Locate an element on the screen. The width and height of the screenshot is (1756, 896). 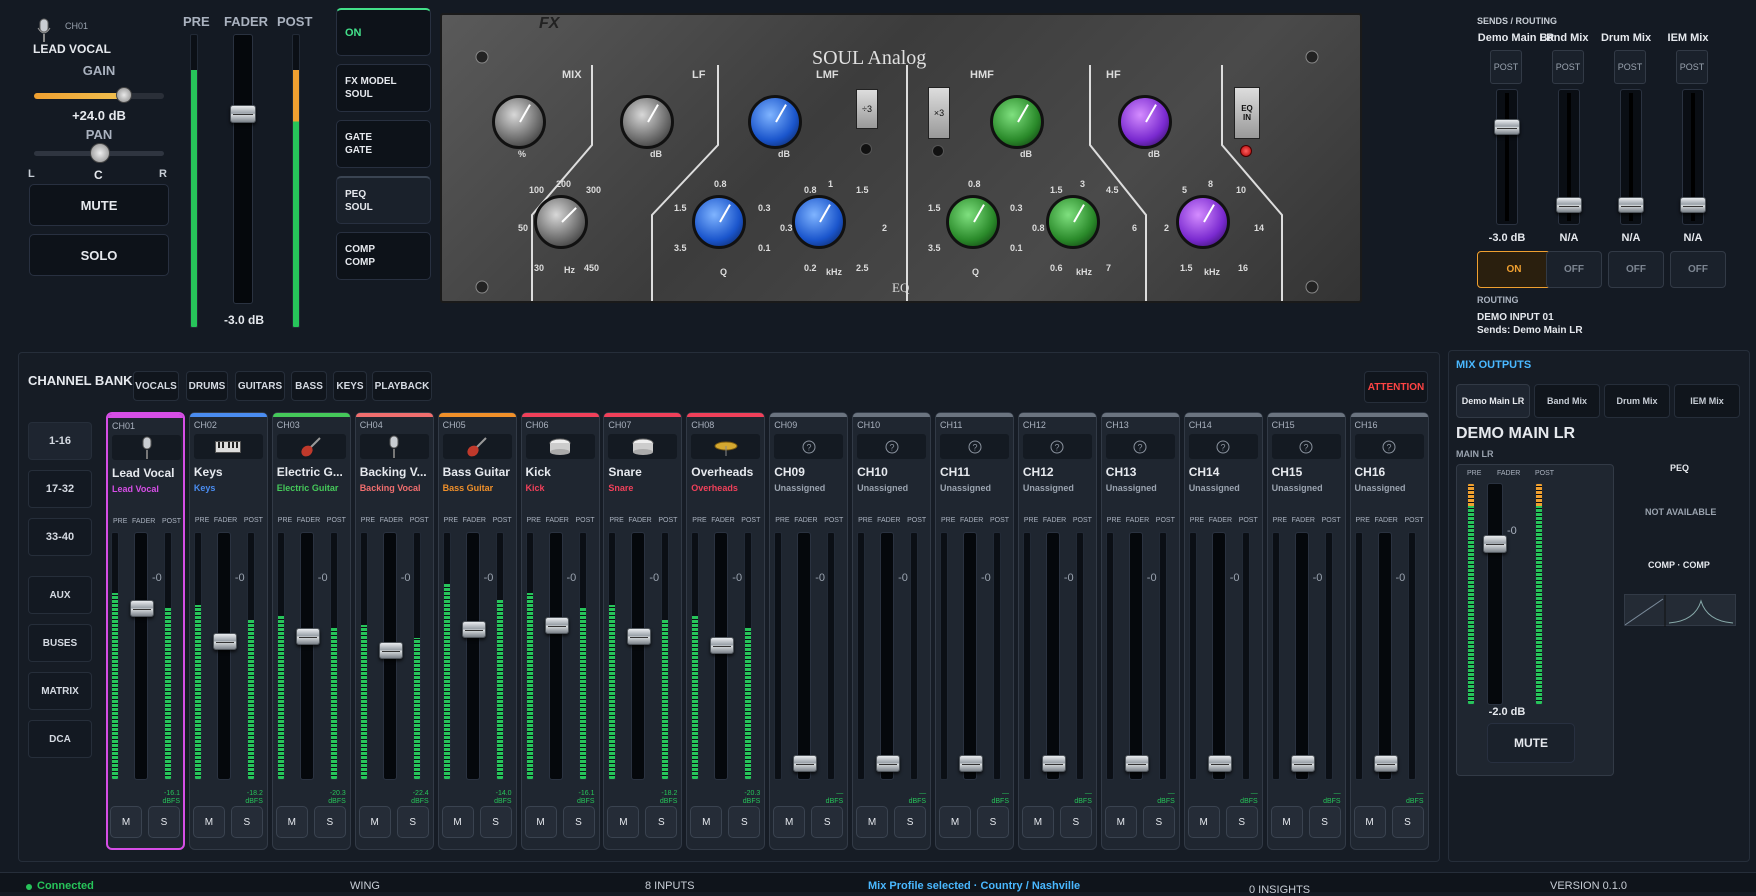
hmf-gain-knob is located at coordinates (1017, 122).